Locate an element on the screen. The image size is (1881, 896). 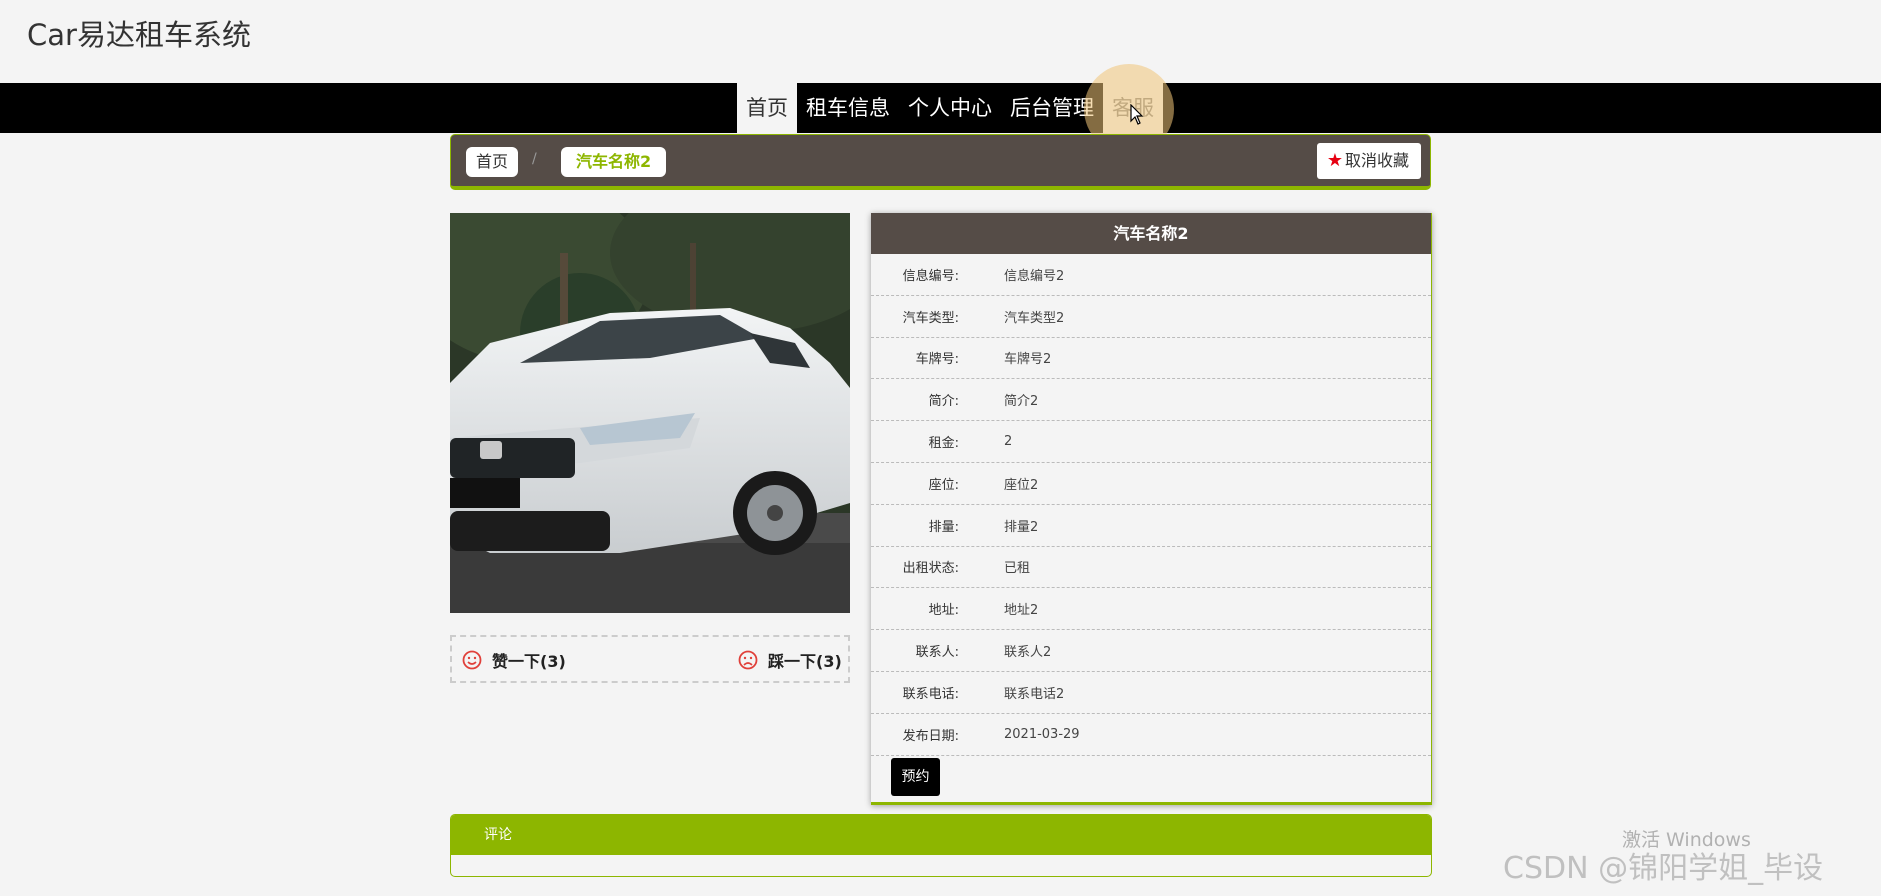
detail-label: 汽车类型: is located at coordinates (930, 318).